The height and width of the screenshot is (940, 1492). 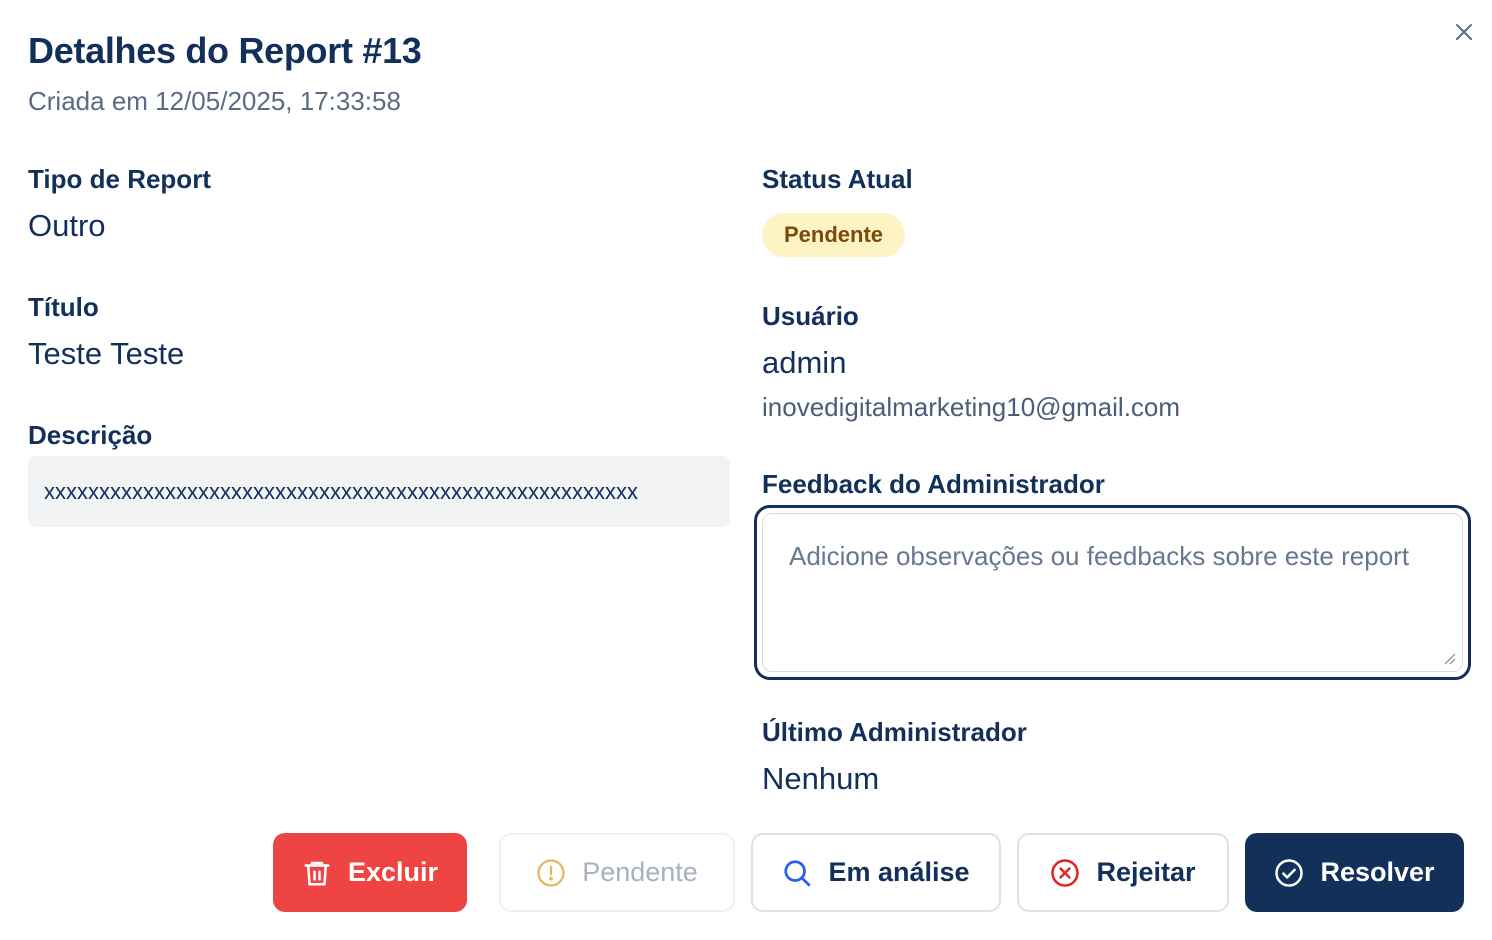 What do you see at coordinates (393, 872) in the screenshot?
I see `delete-button-label: Excluir` at bounding box center [393, 872].